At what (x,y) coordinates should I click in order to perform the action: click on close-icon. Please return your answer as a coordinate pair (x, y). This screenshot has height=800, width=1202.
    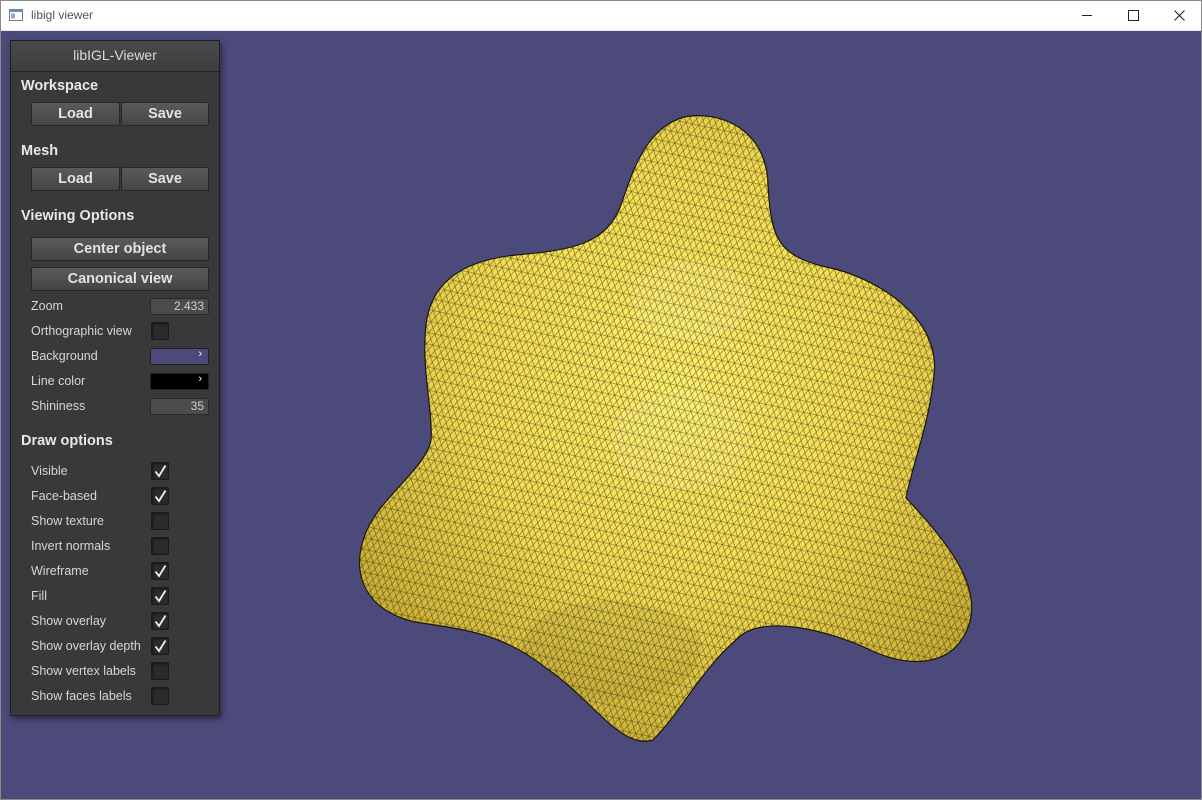
    Looking at the image, I should click on (1179, 15).